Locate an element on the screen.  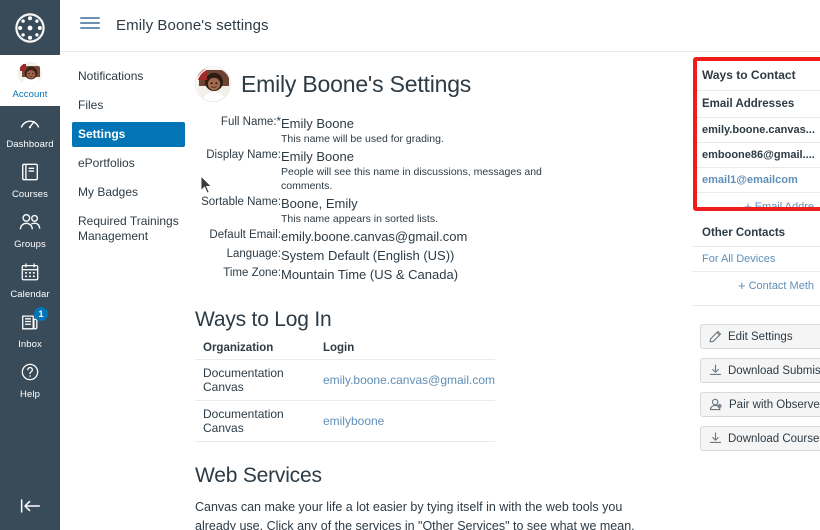
download-submissions-label: Download Submis is located at coordinates (774, 370).